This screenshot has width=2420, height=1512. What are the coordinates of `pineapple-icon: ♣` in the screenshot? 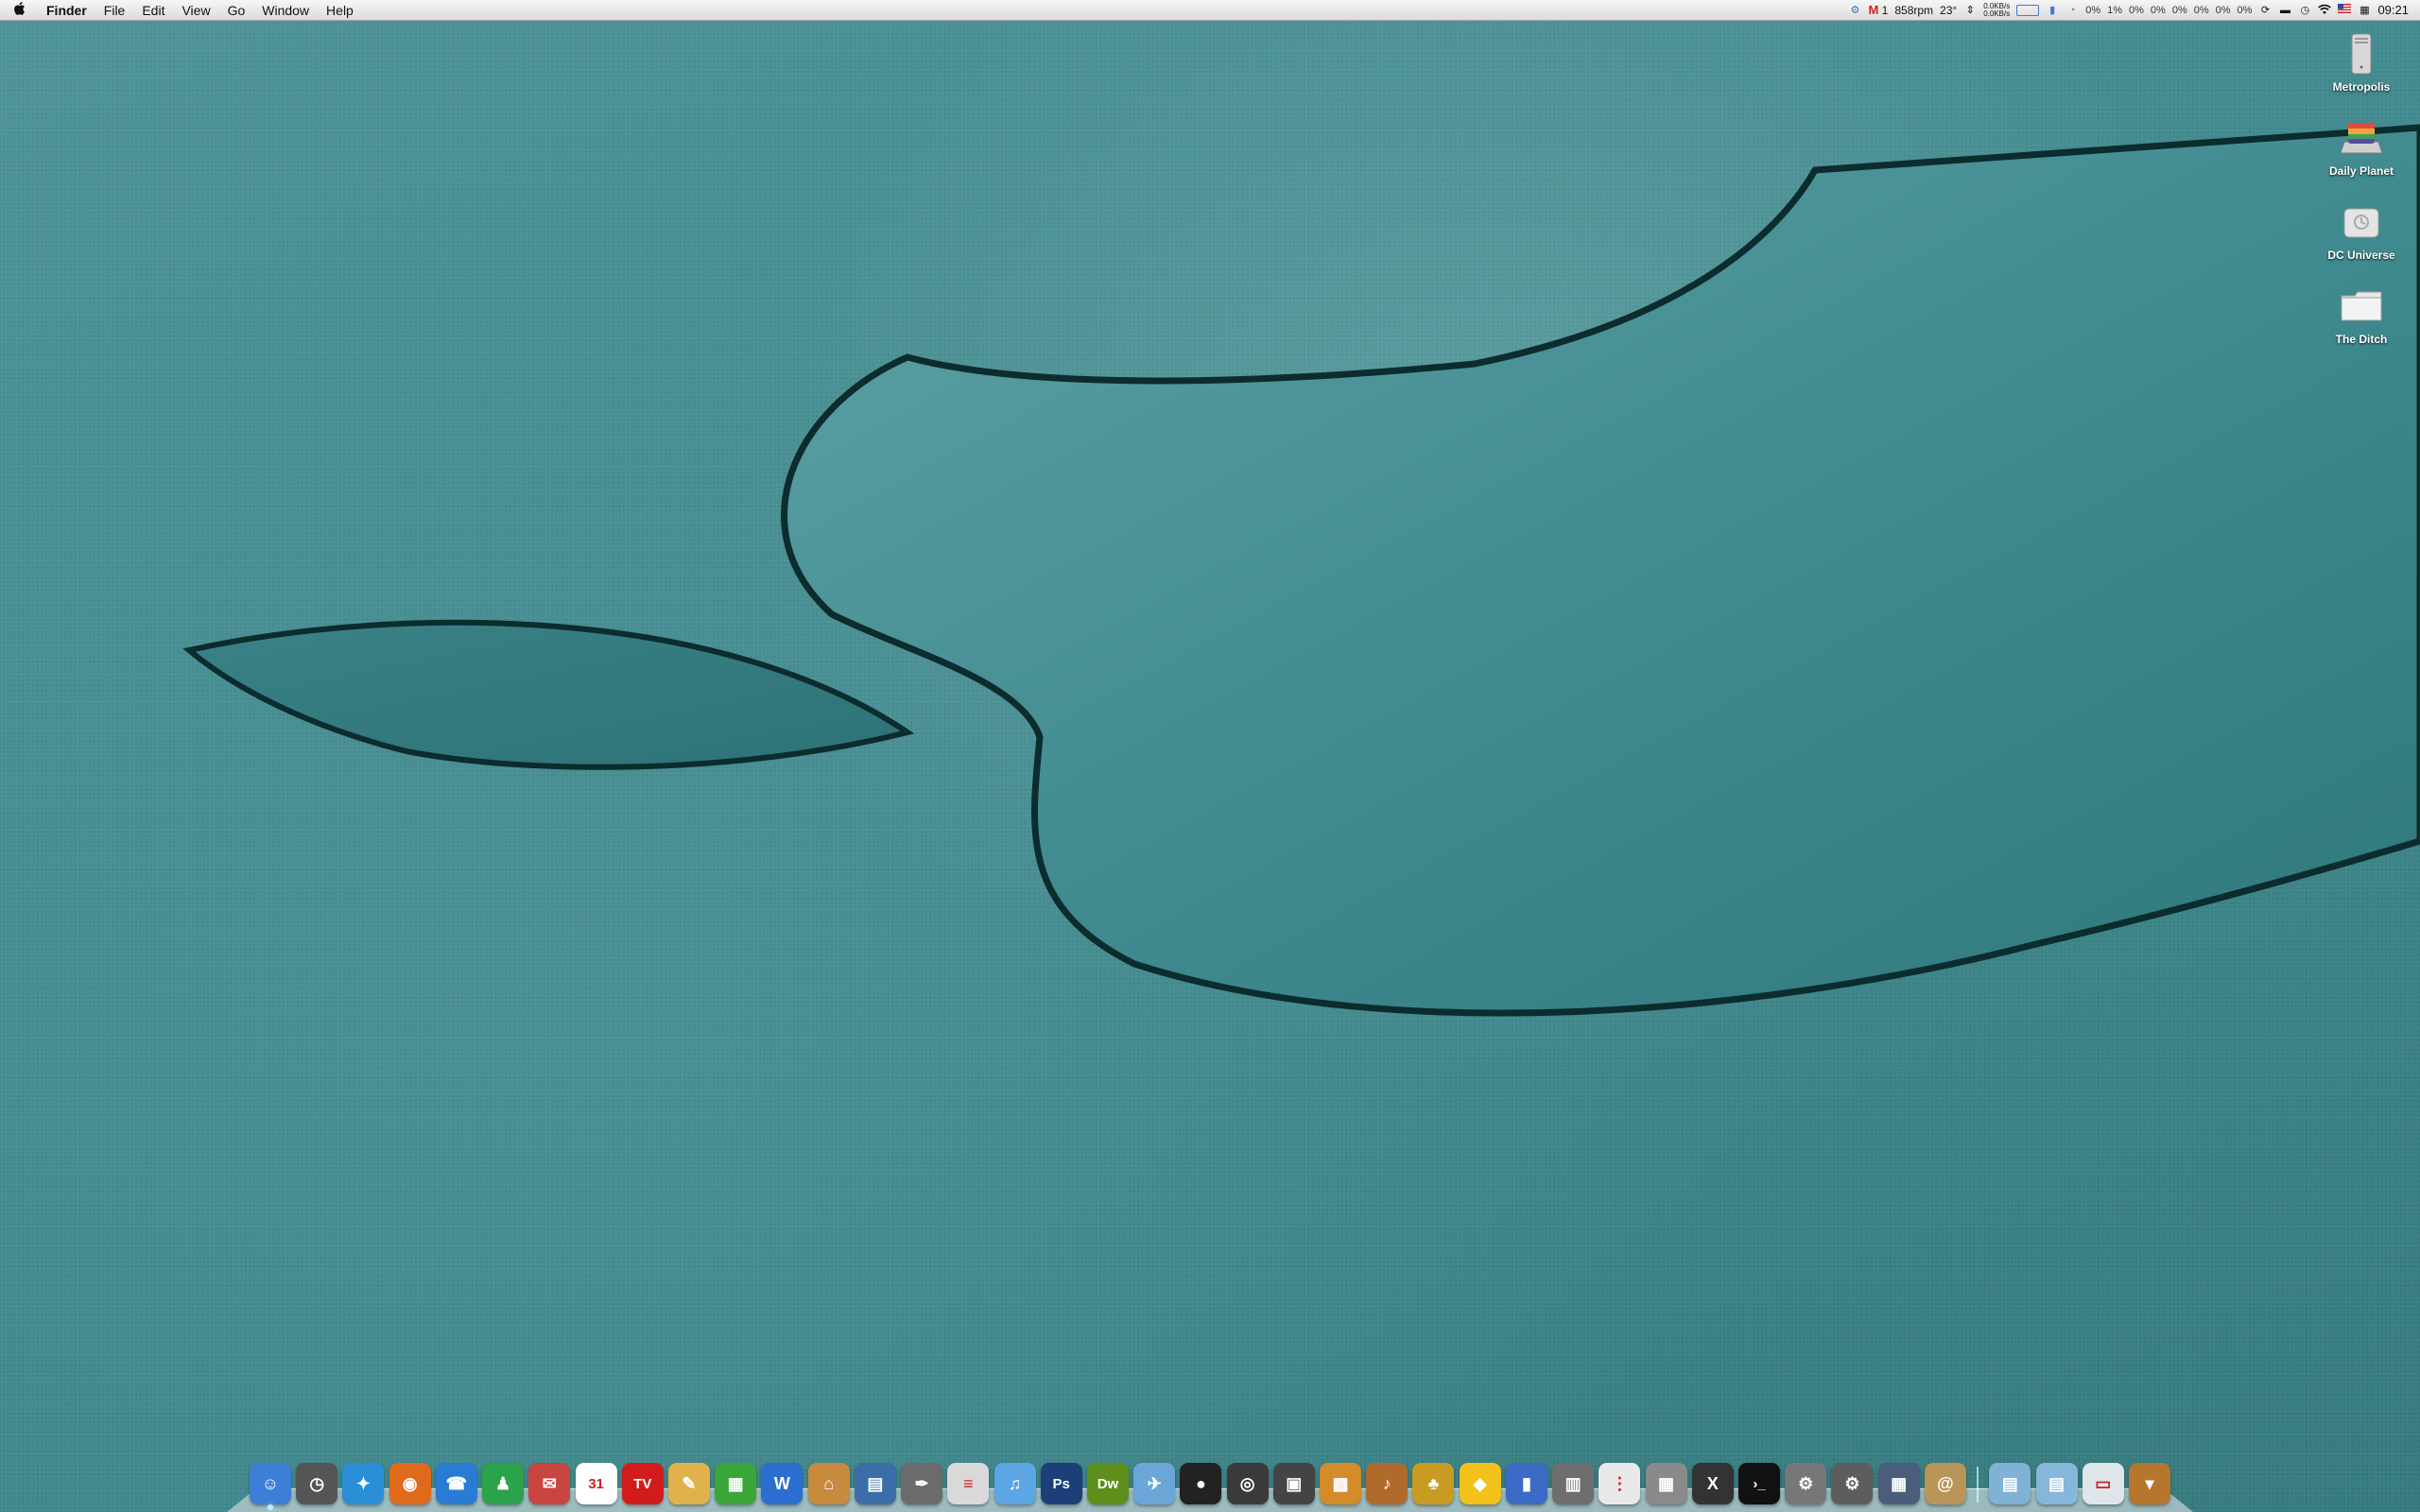 It's located at (1433, 1483).